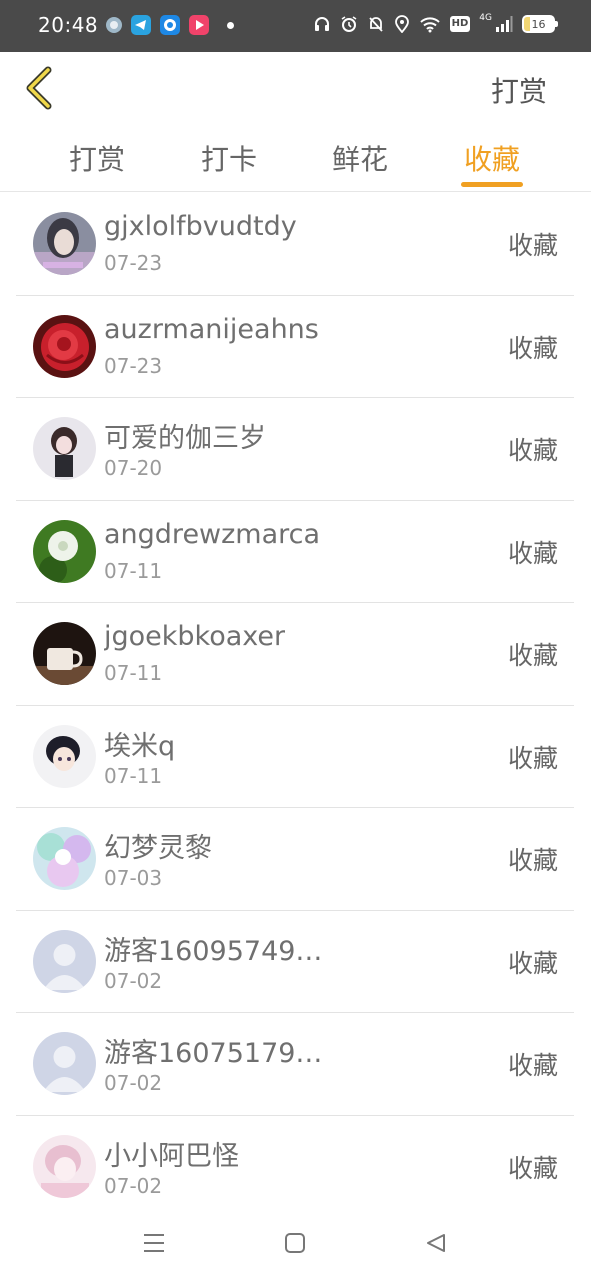 The width and height of the screenshot is (591, 1280). I want to click on back-triangle-icon, so click(436, 1245).